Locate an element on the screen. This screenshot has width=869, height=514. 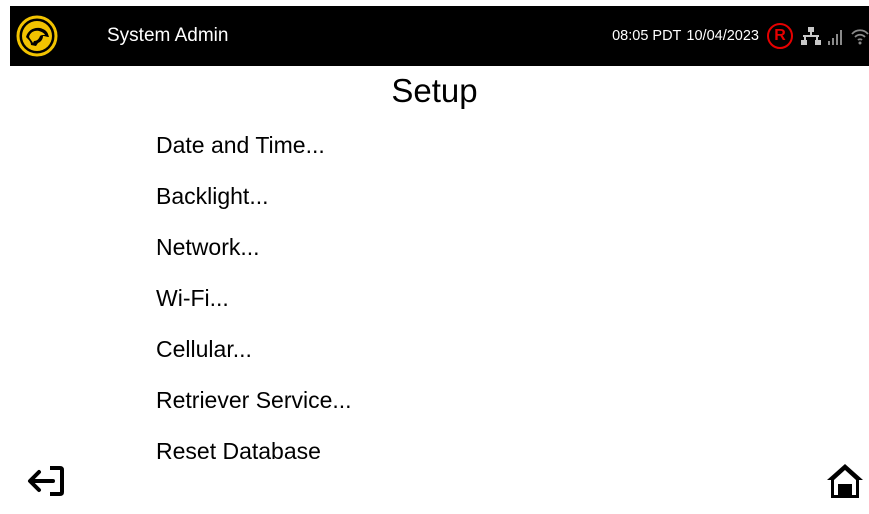
user-label: System Admin is located at coordinates (168, 35).